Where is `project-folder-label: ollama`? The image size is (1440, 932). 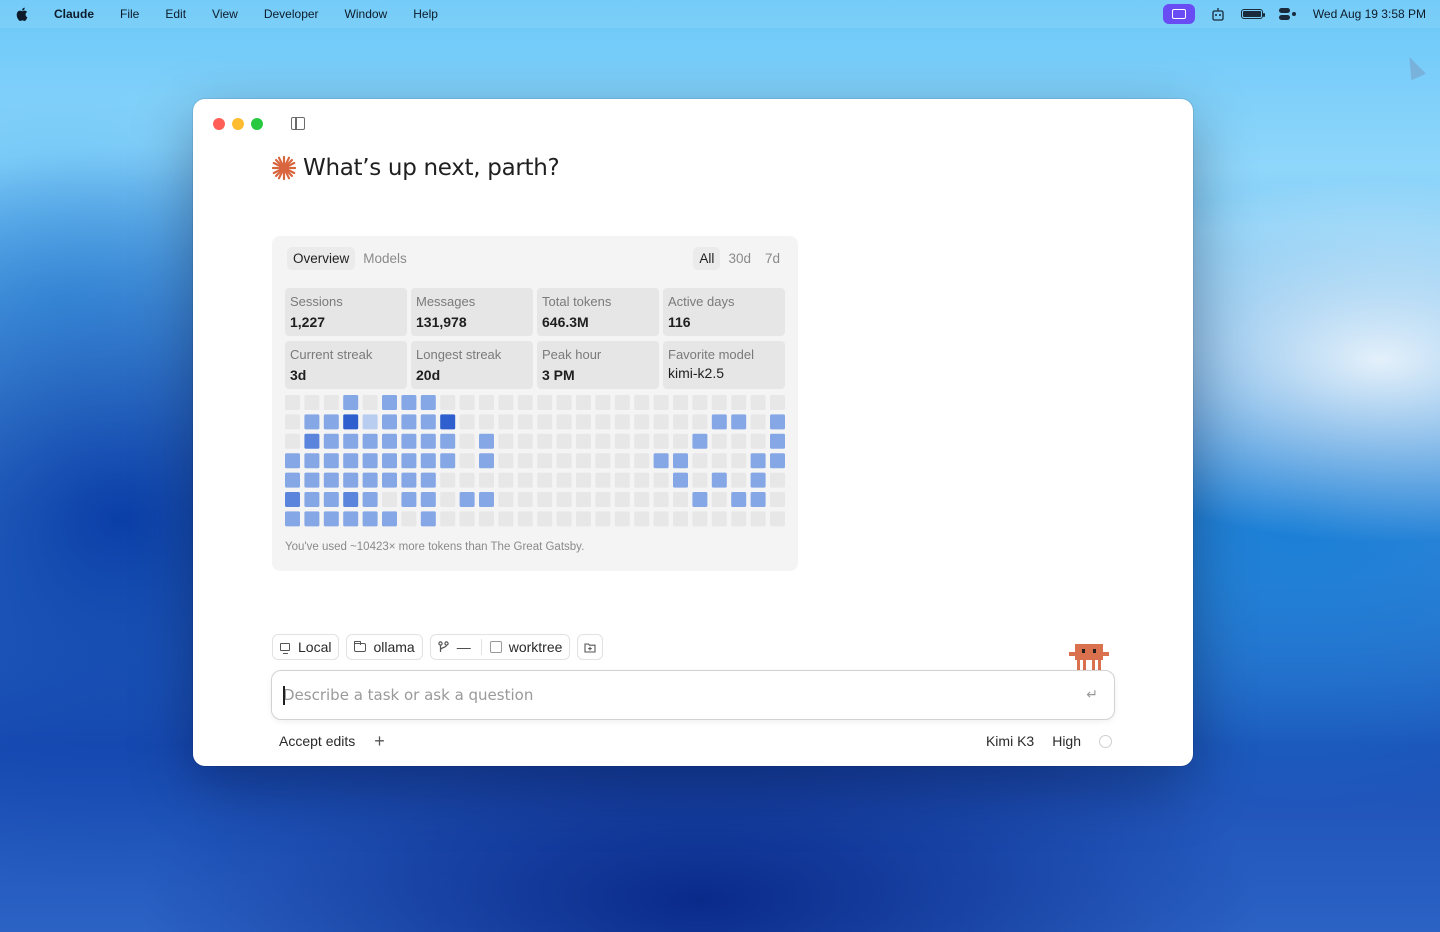
project-folder-label: ollama is located at coordinates (394, 647).